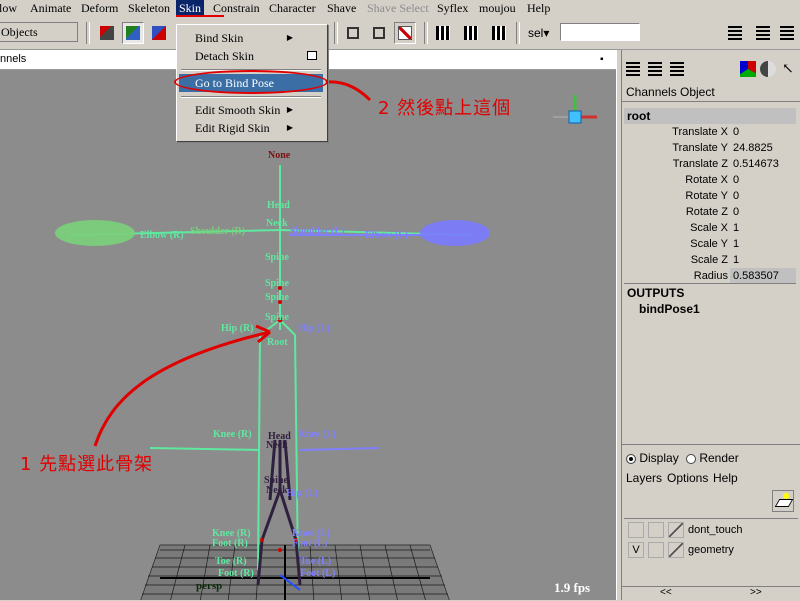  What do you see at coordinates (251, 56) in the screenshot?
I see `menu-item-detach-skin: Detach Skin` at bounding box center [251, 56].